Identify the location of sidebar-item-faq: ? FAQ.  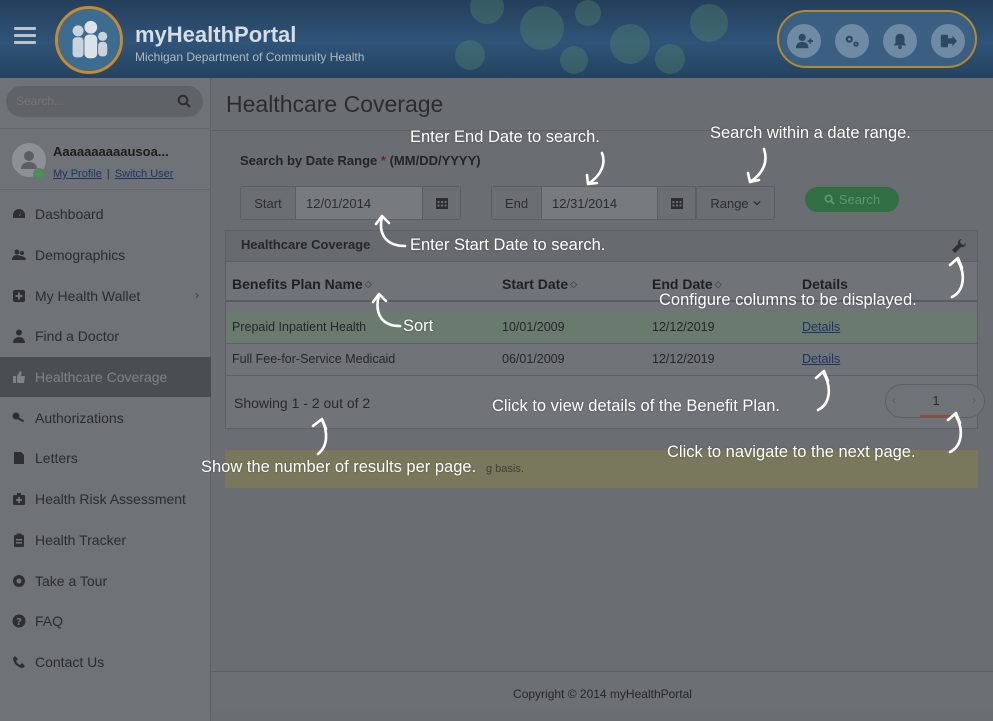
(105, 621).